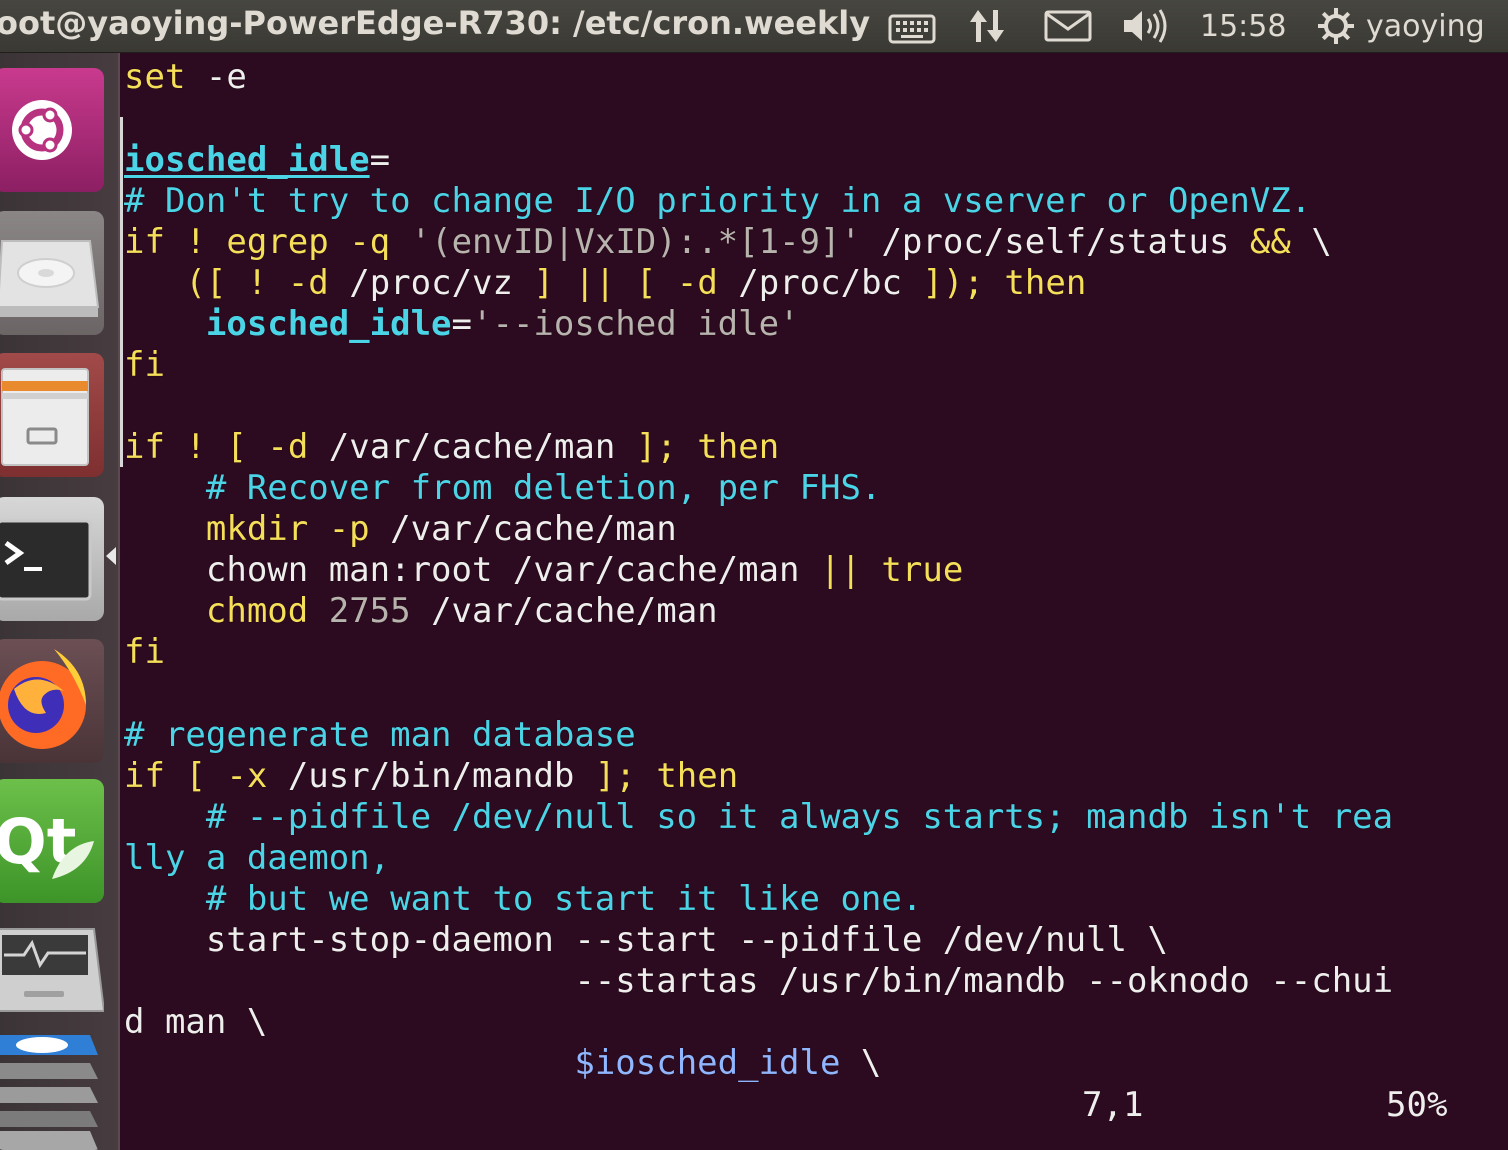 The image size is (1508, 1150). Describe the element at coordinates (52, 559) in the screenshot. I see `terminal-icon` at that location.